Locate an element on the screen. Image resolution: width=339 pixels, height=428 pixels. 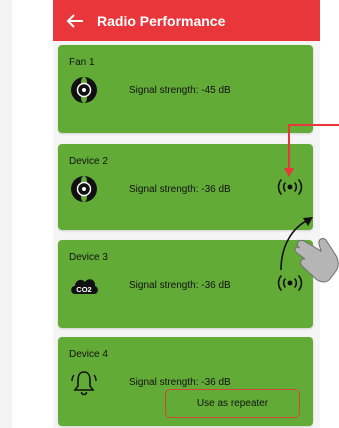
use-as-repeater-button: Use as repeater is located at coordinates (232, 403).